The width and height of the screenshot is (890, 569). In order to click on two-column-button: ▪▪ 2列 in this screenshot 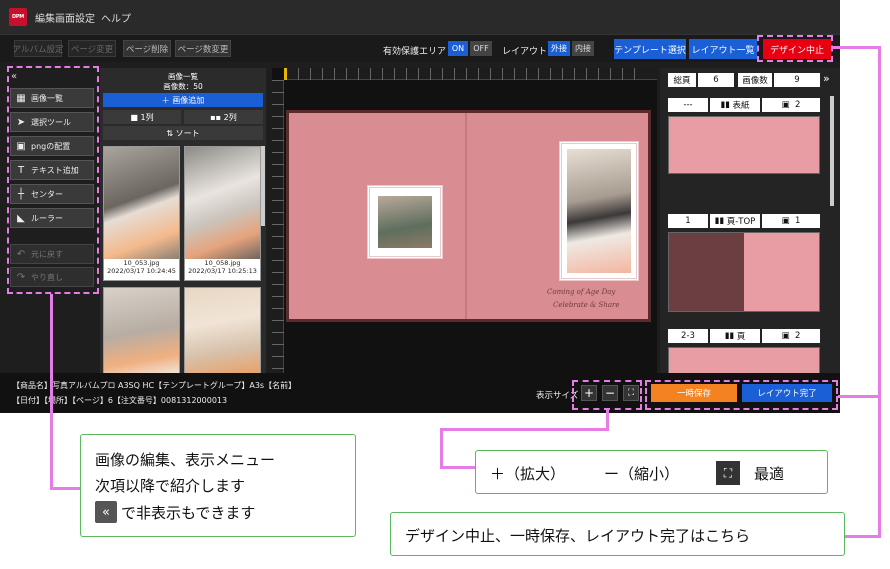, I will do `click(223, 117)`.